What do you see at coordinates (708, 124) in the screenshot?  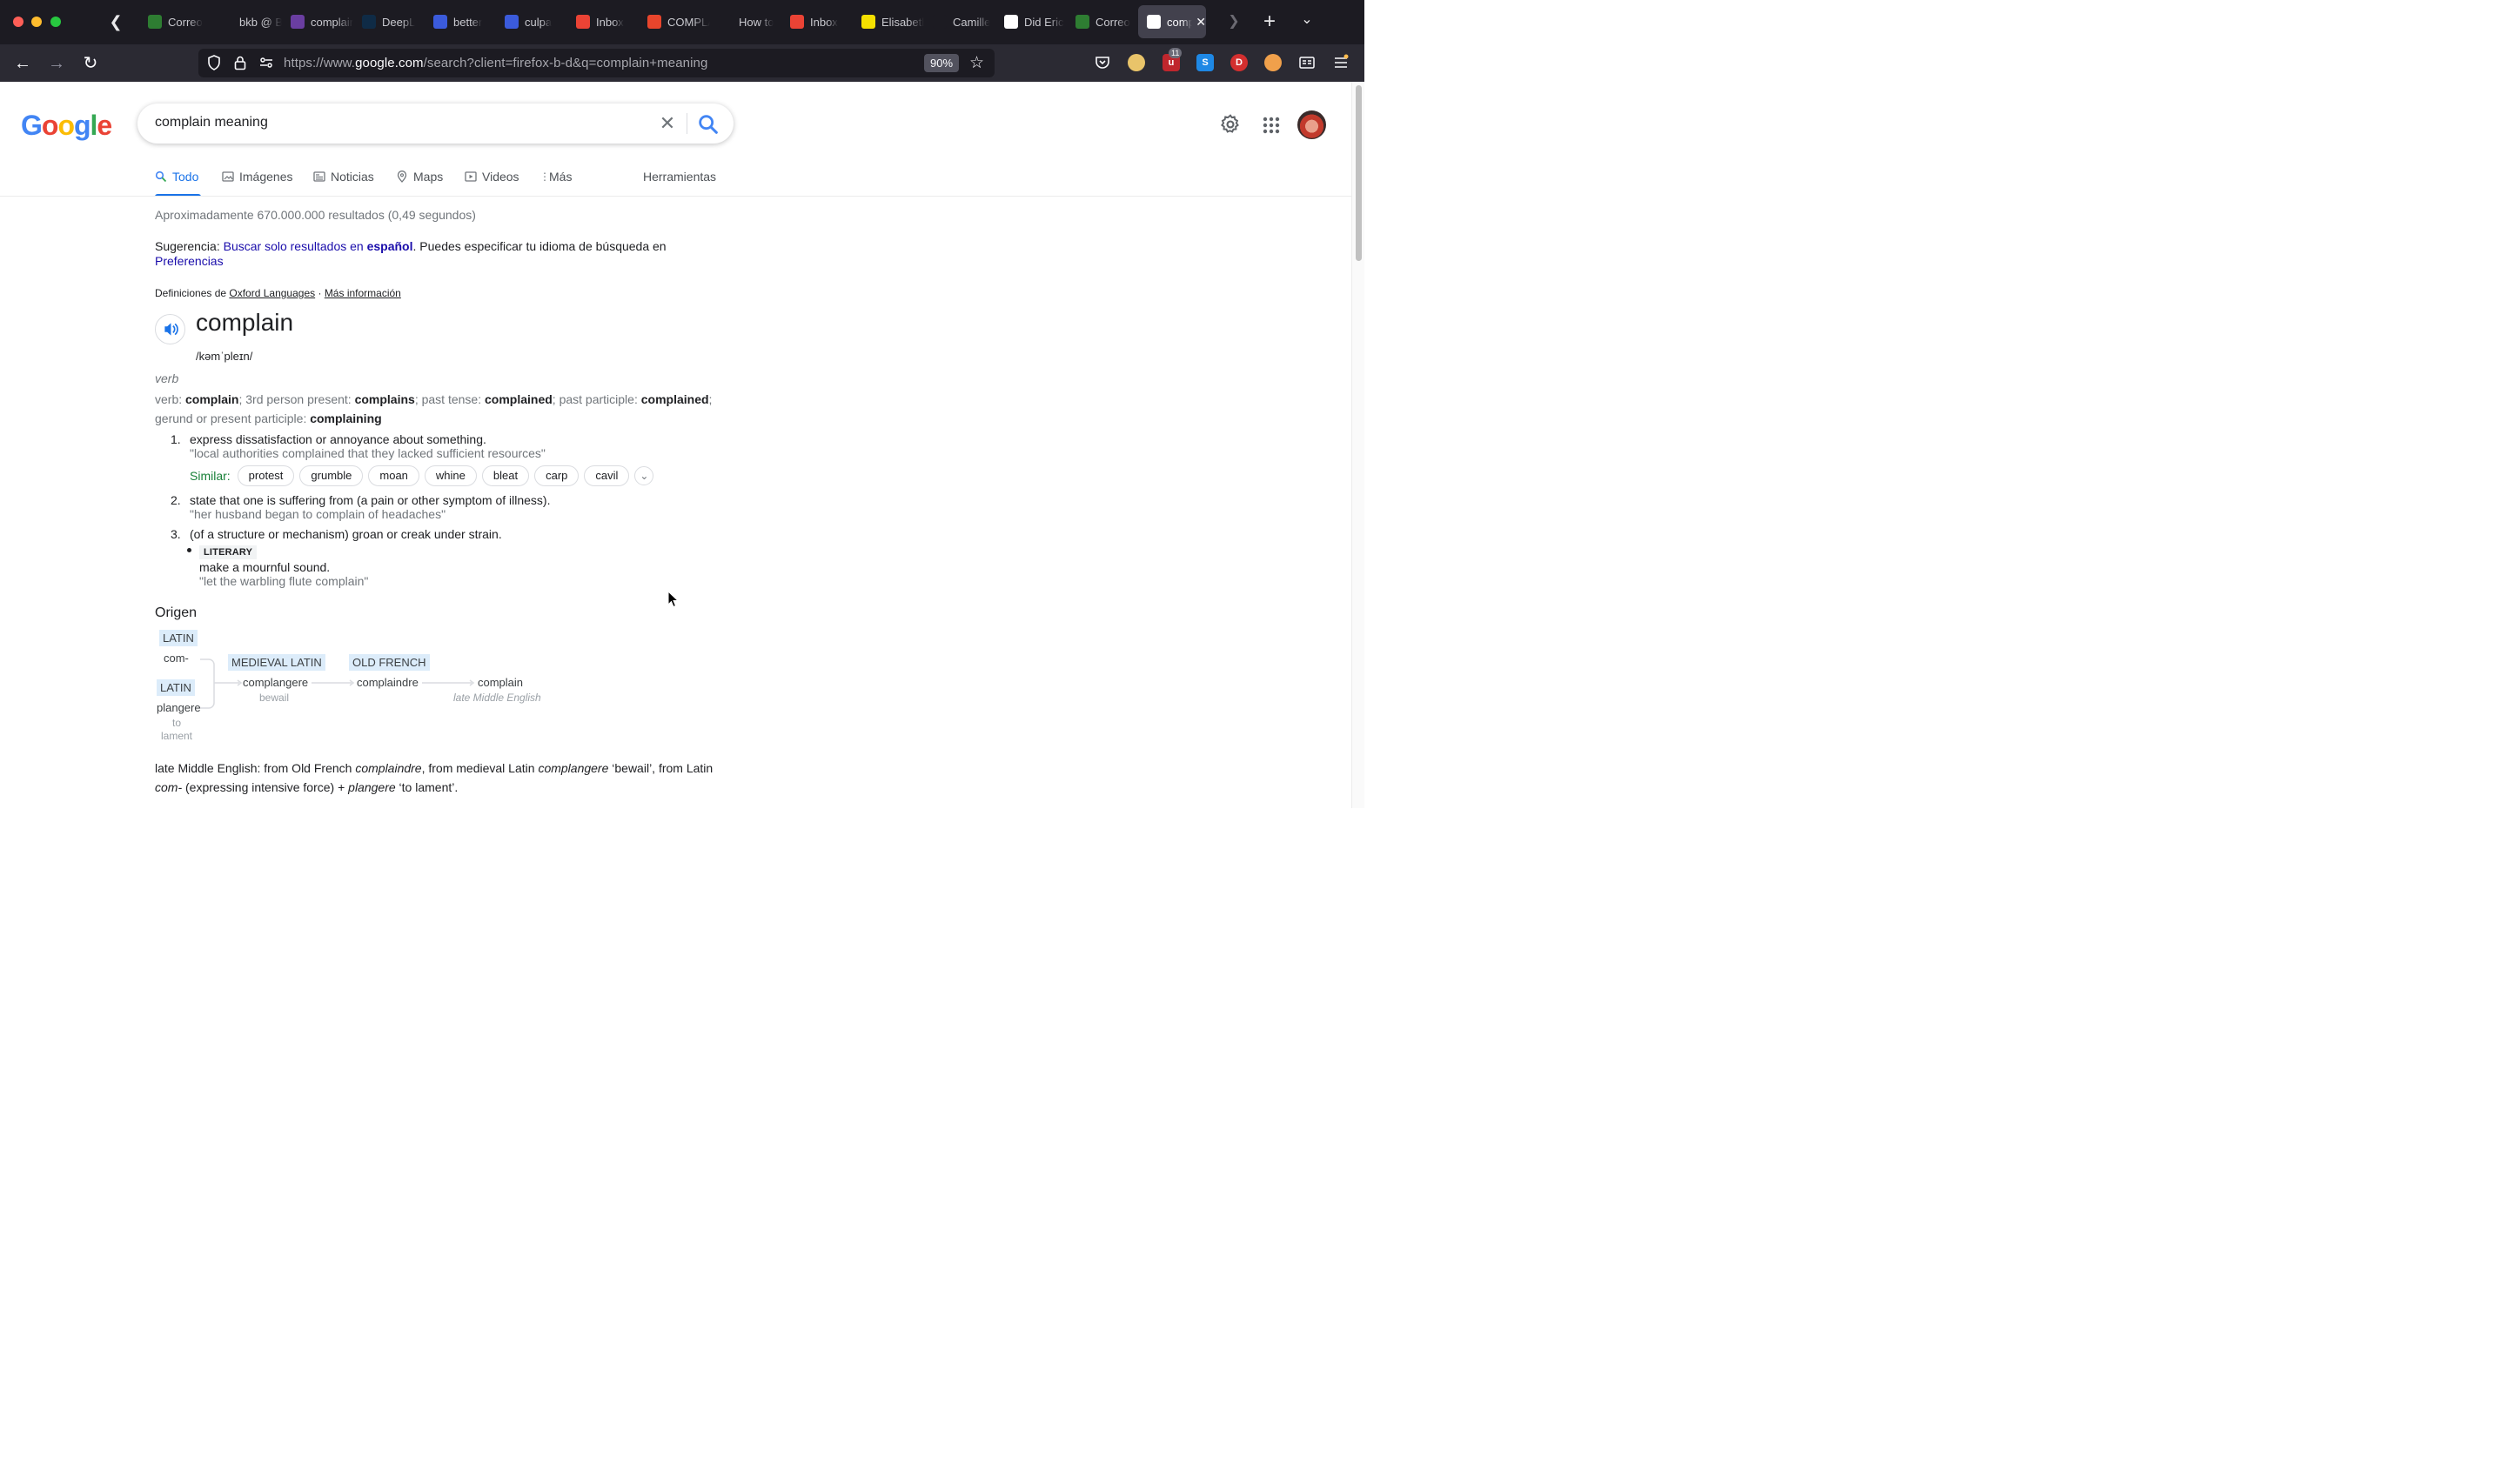 I see `search-icon` at bounding box center [708, 124].